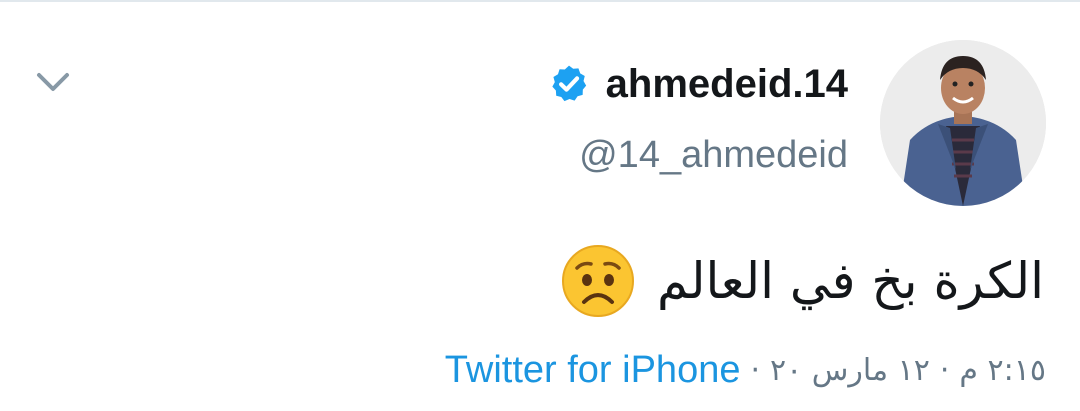  What do you see at coordinates (850, 281) in the screenshot?
I see `tweet-text: الكرة بخ في العالم` at bounding box center [850, 281].